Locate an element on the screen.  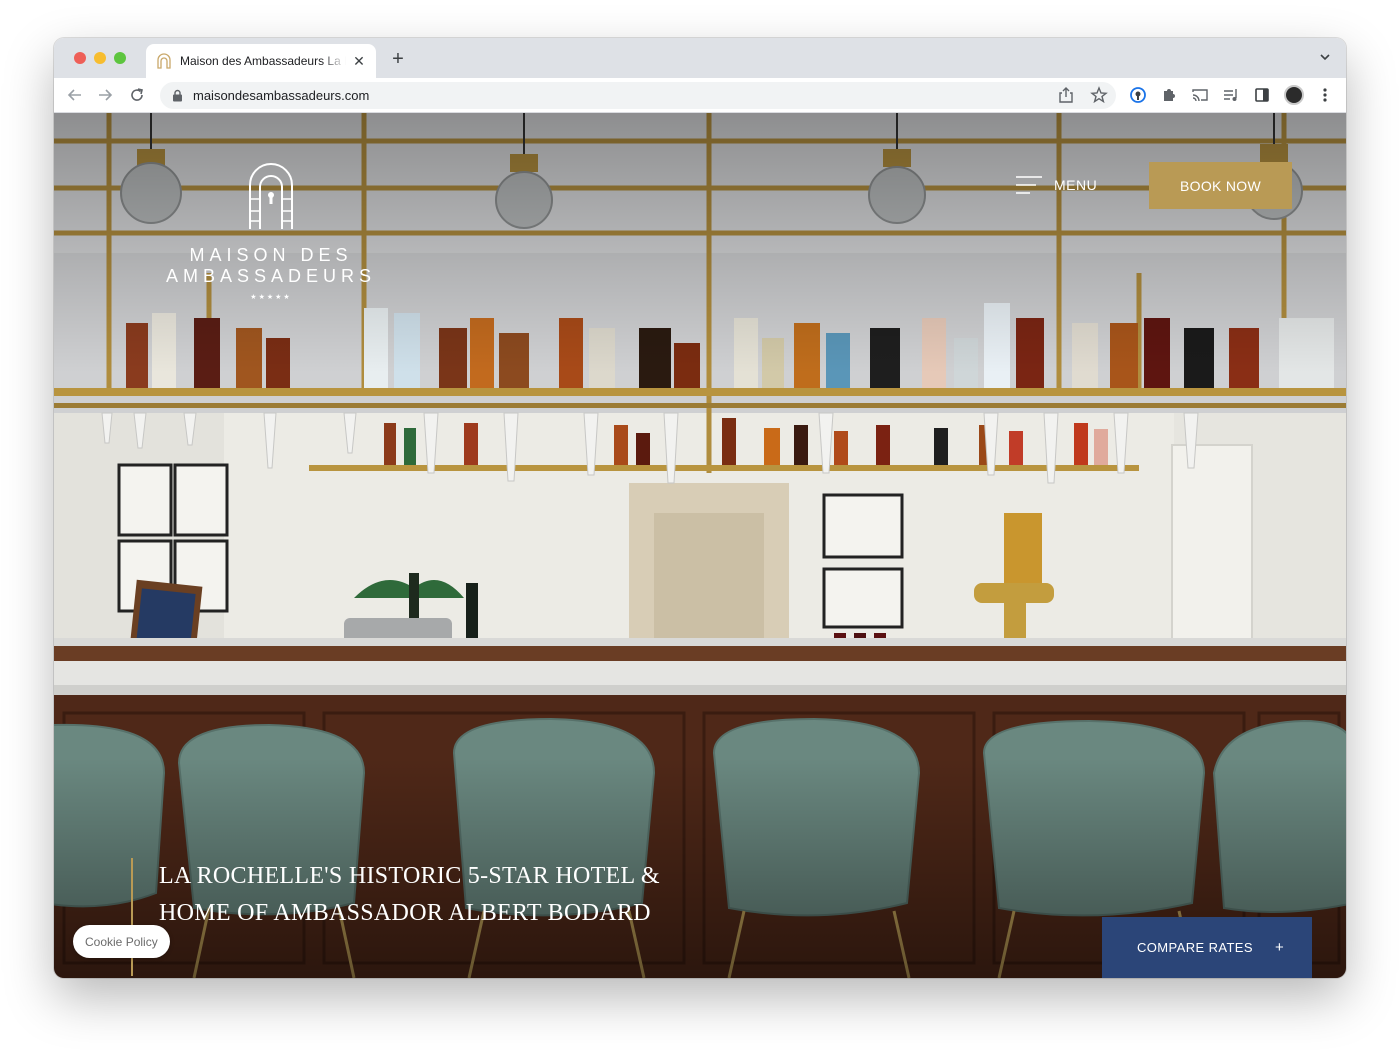
browser-tab: Maison des Ambassadeurs La Rochelle ✕ is located at coordinates (261, 61).